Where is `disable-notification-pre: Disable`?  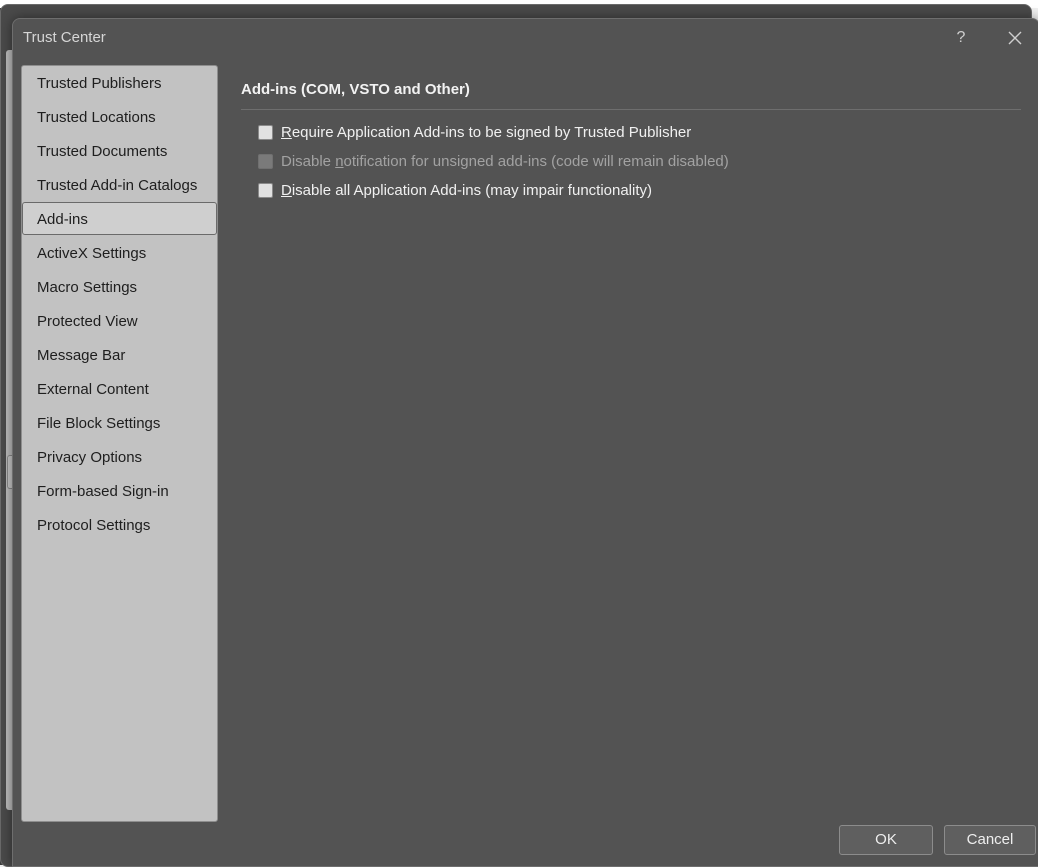
disable-notification-pre: Disable is located at coordinates (308, 161).